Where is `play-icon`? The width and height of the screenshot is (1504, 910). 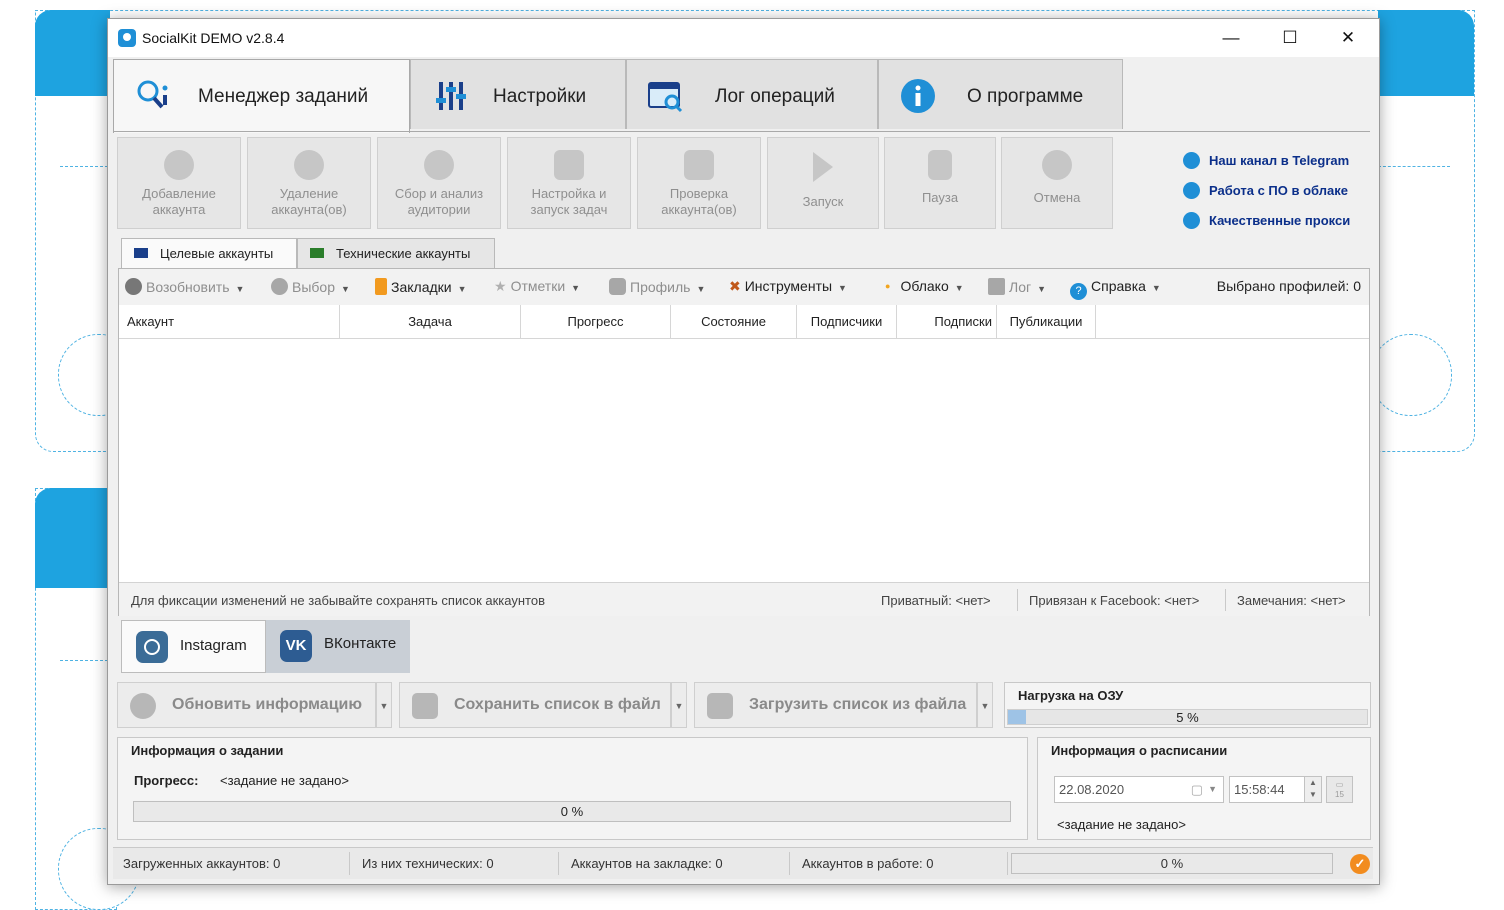 play-icon is located at coordinates (823, 167).